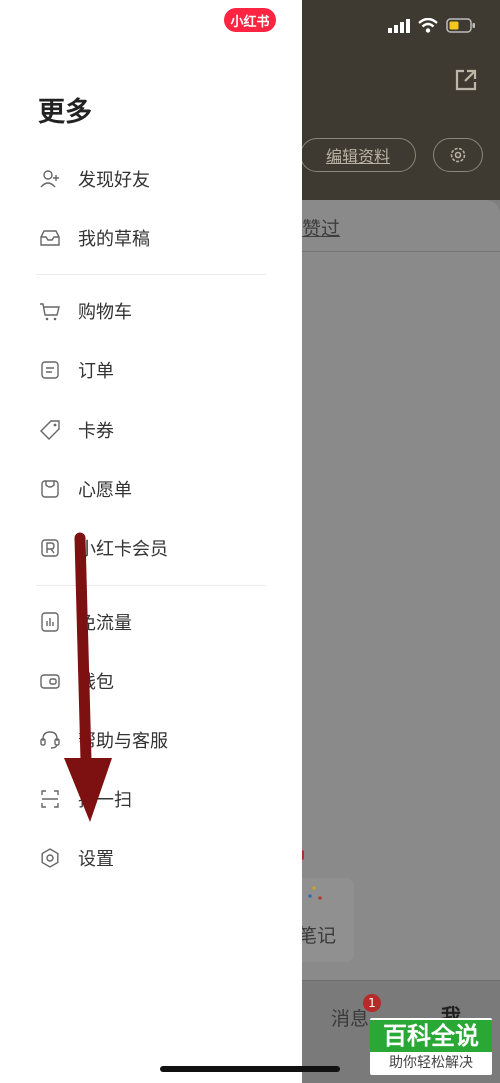 The width and height of the screenshot is (500, 1083). Describe the element at coordinates (114, 180) in the screenshot. I see `menu-item-label: 发现好友` at that location.